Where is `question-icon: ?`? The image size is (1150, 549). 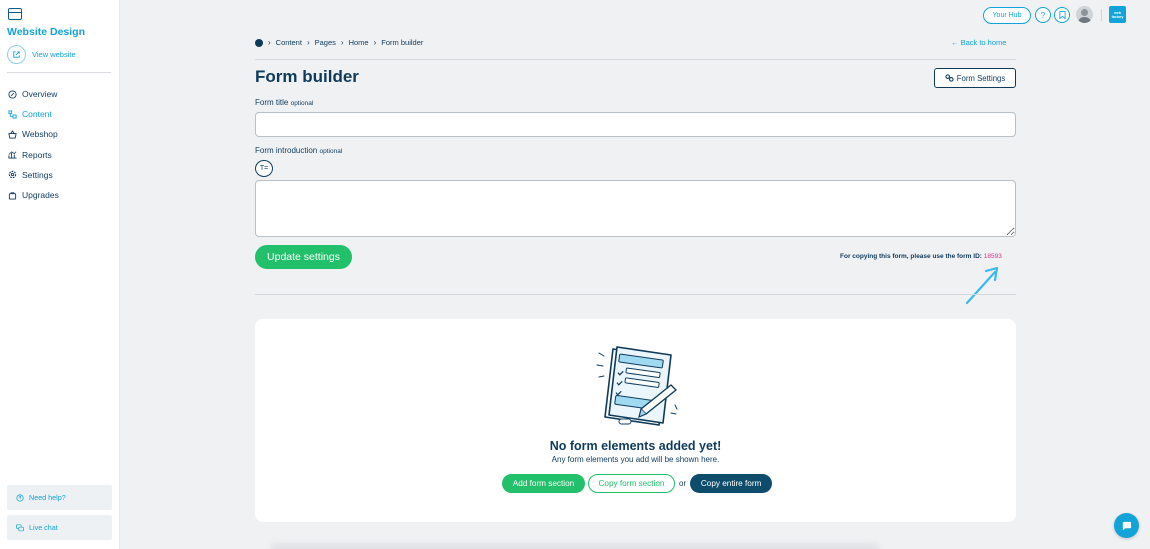
question-icon: ? is located at coordinates (1043, 15).